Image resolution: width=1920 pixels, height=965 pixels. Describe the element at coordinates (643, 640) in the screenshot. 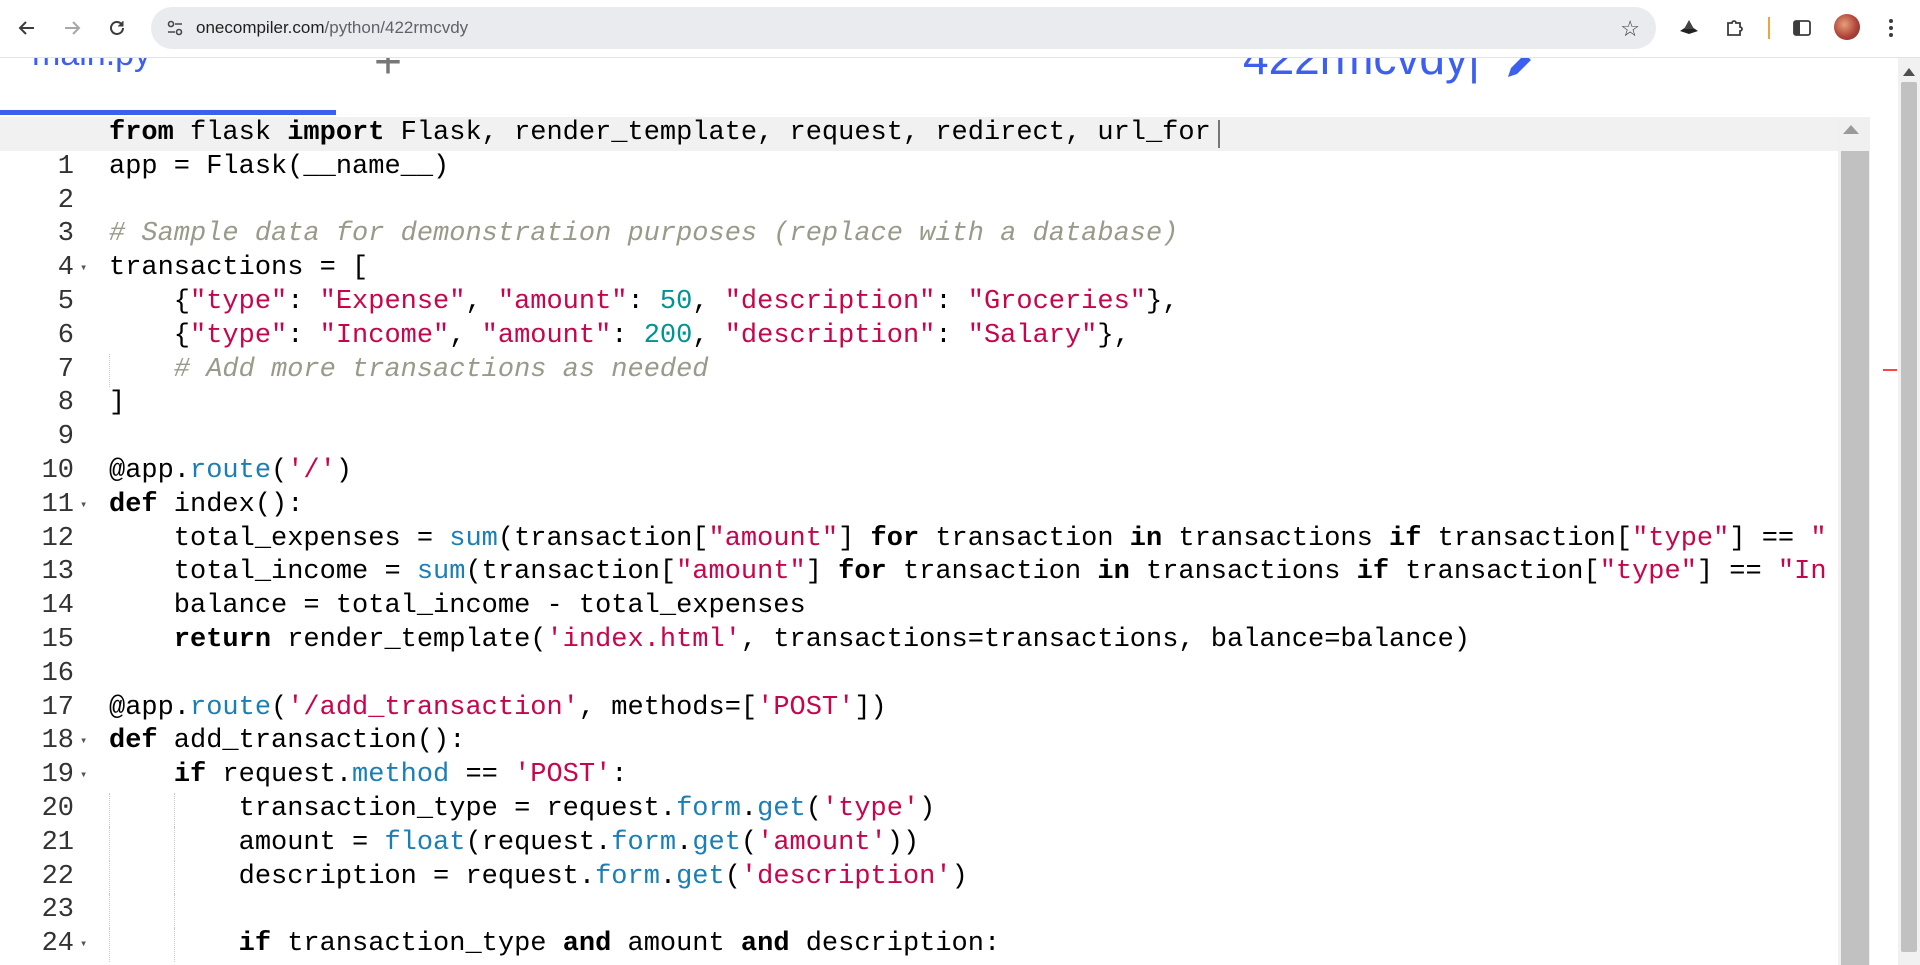

I see `code-string: 'index.html'` at that location.